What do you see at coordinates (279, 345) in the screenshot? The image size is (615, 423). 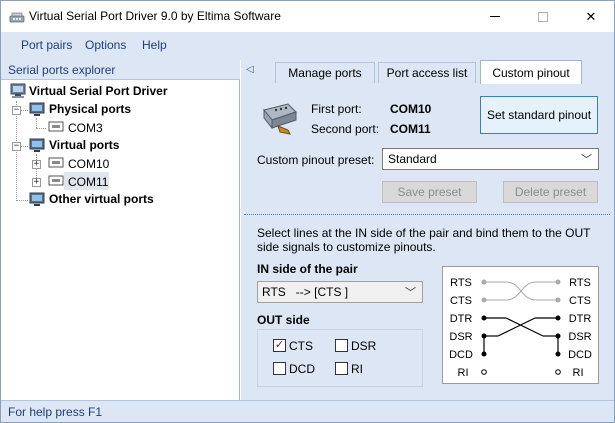 I see `cts-checkbox: ✓` at bounding box center [279, 345].